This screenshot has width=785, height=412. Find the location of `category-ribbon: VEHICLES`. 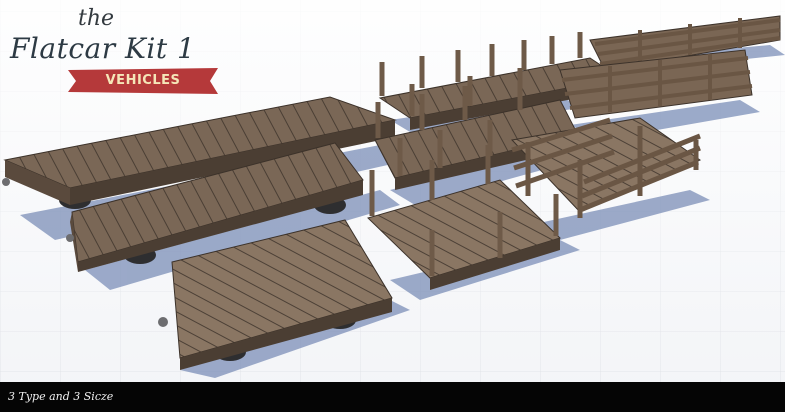

category-ribbon: VEHICLES is located at coordinates (143, 81).